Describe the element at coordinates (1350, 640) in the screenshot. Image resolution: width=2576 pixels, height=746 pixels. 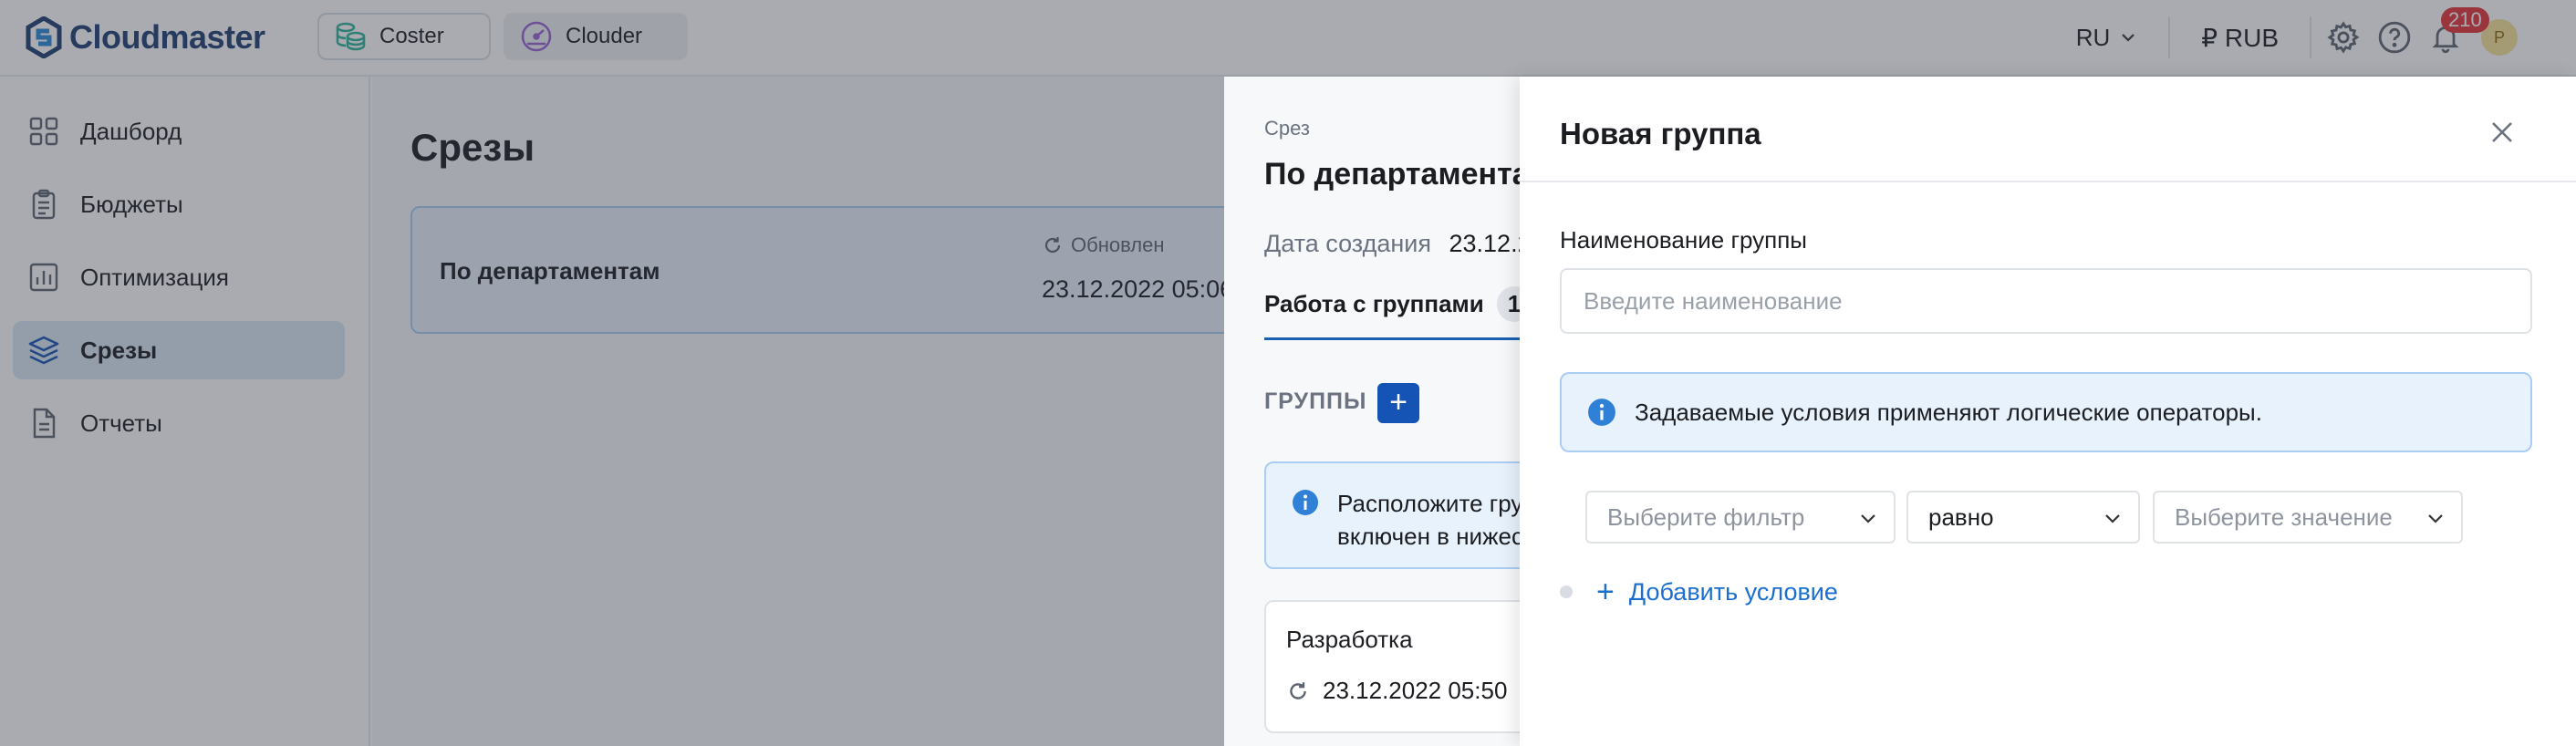
I see `group-name: Разработка` at that location.